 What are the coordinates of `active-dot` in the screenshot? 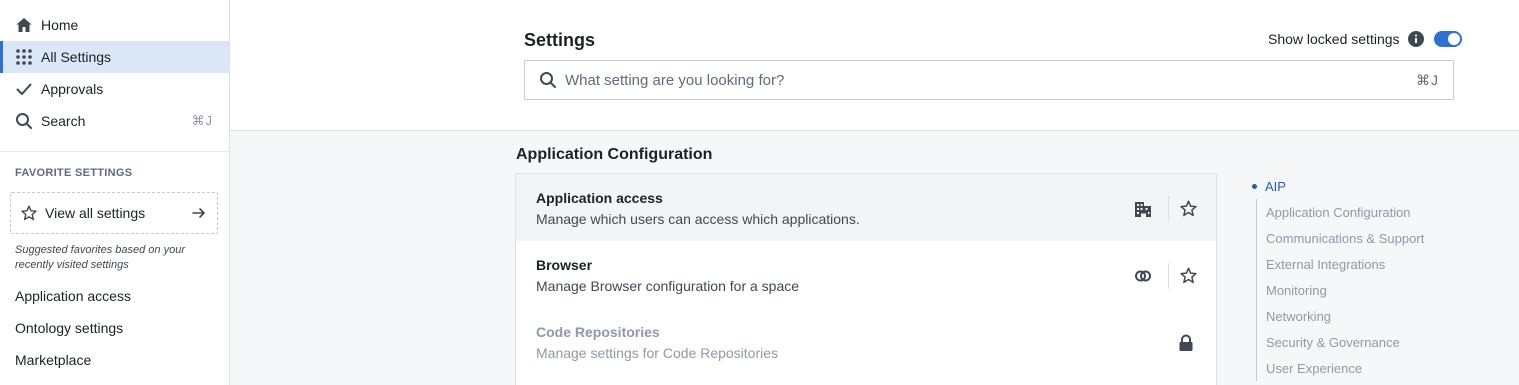 It's located at (1254, 186).